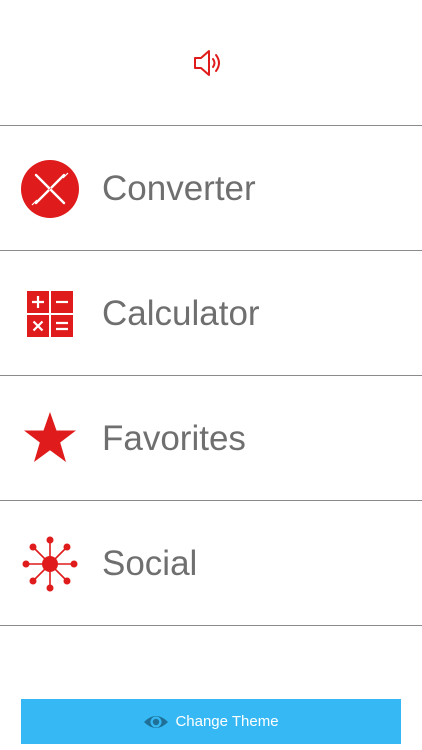  What do you see at coordinates (156, 721) in the screenshot?
I see `eye-icon` at bounding box center [156, 721].